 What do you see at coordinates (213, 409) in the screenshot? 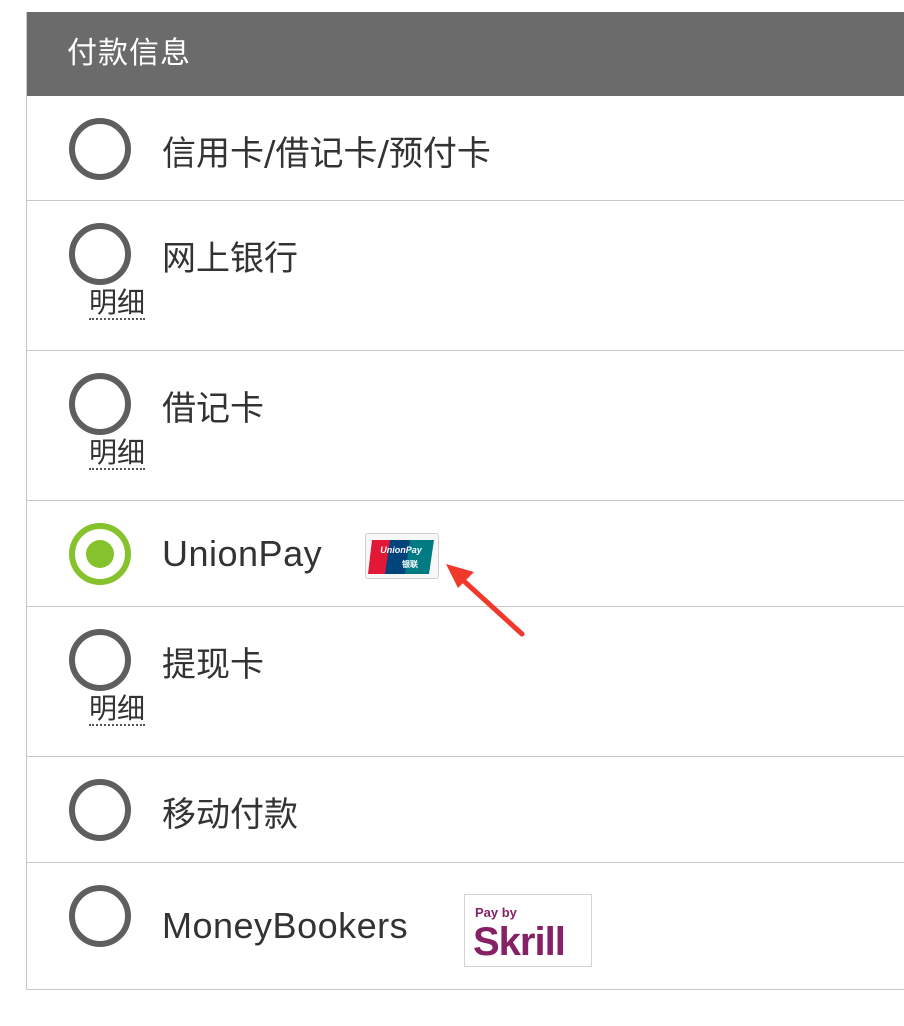
I see `option-label: 借记卡` at bounding box center [213, 409].